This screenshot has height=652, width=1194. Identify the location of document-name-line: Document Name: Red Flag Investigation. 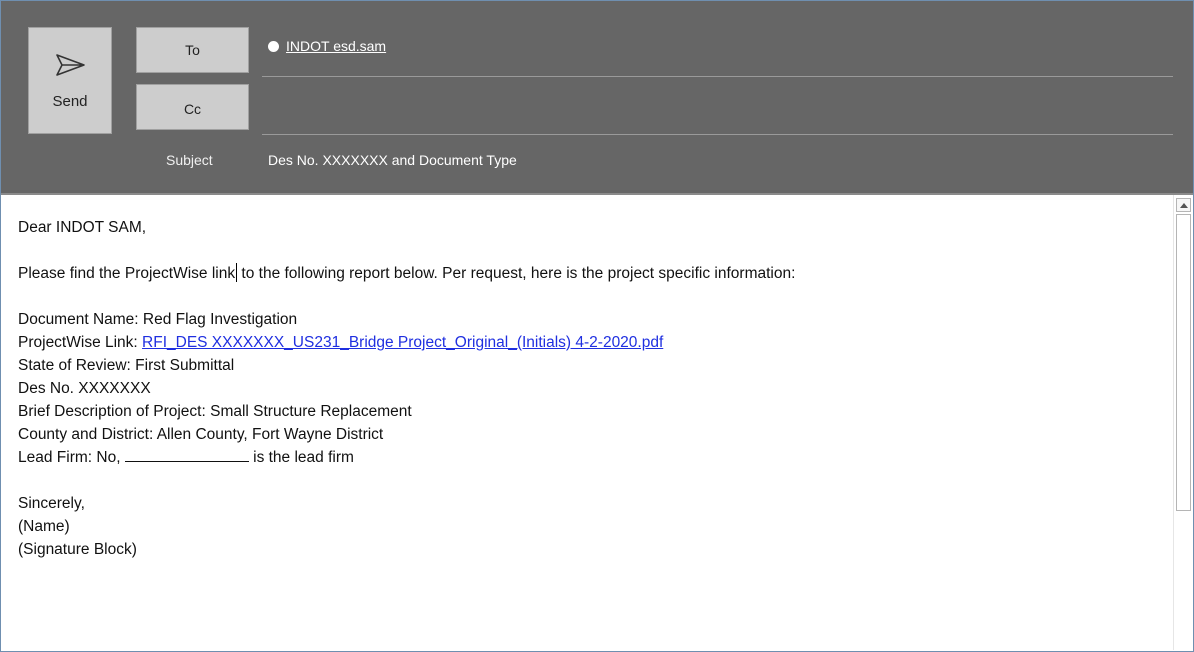
(158, 319).